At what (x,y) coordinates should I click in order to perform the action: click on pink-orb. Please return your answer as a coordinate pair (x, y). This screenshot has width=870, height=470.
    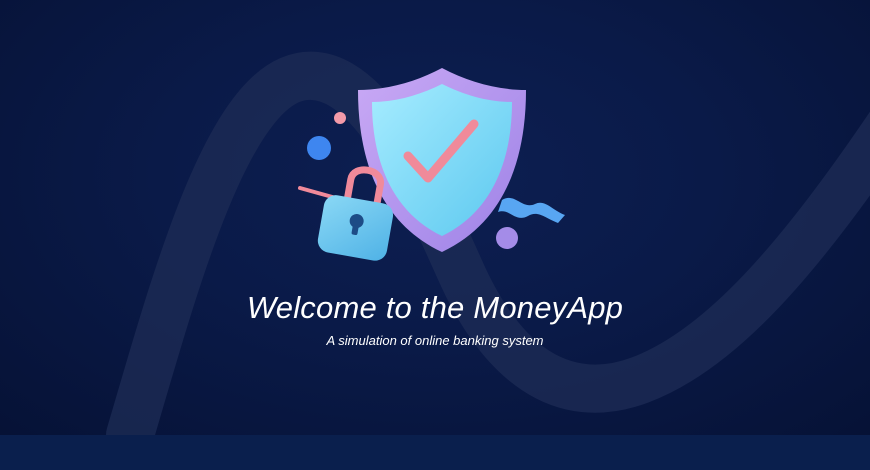
    Looking at the image, I should click on (340, 118).